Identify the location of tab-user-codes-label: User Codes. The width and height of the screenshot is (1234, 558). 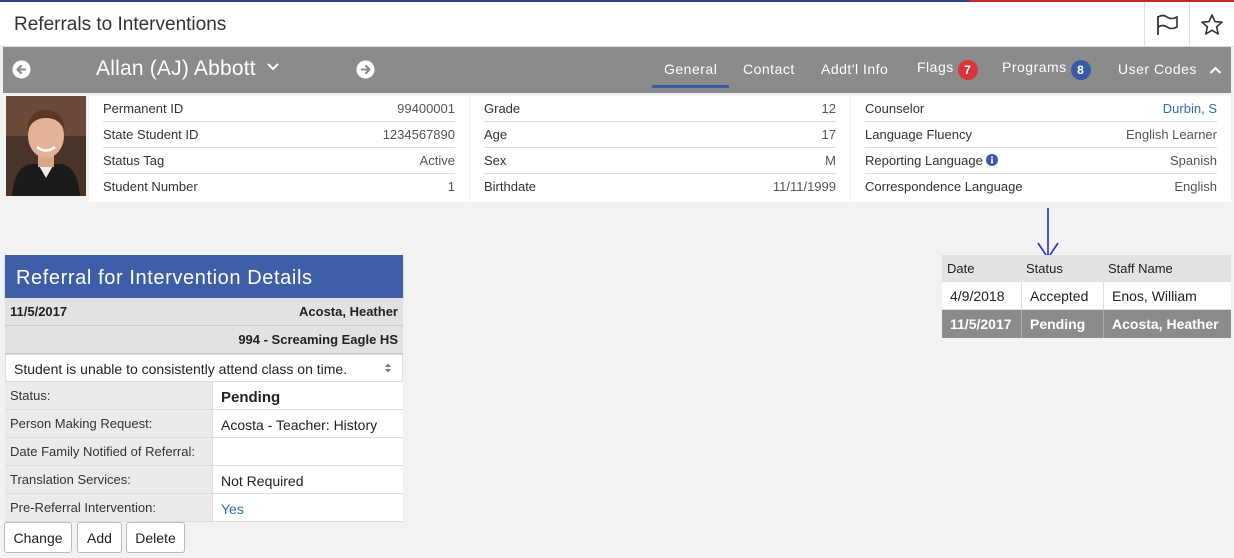
(1157, 69).